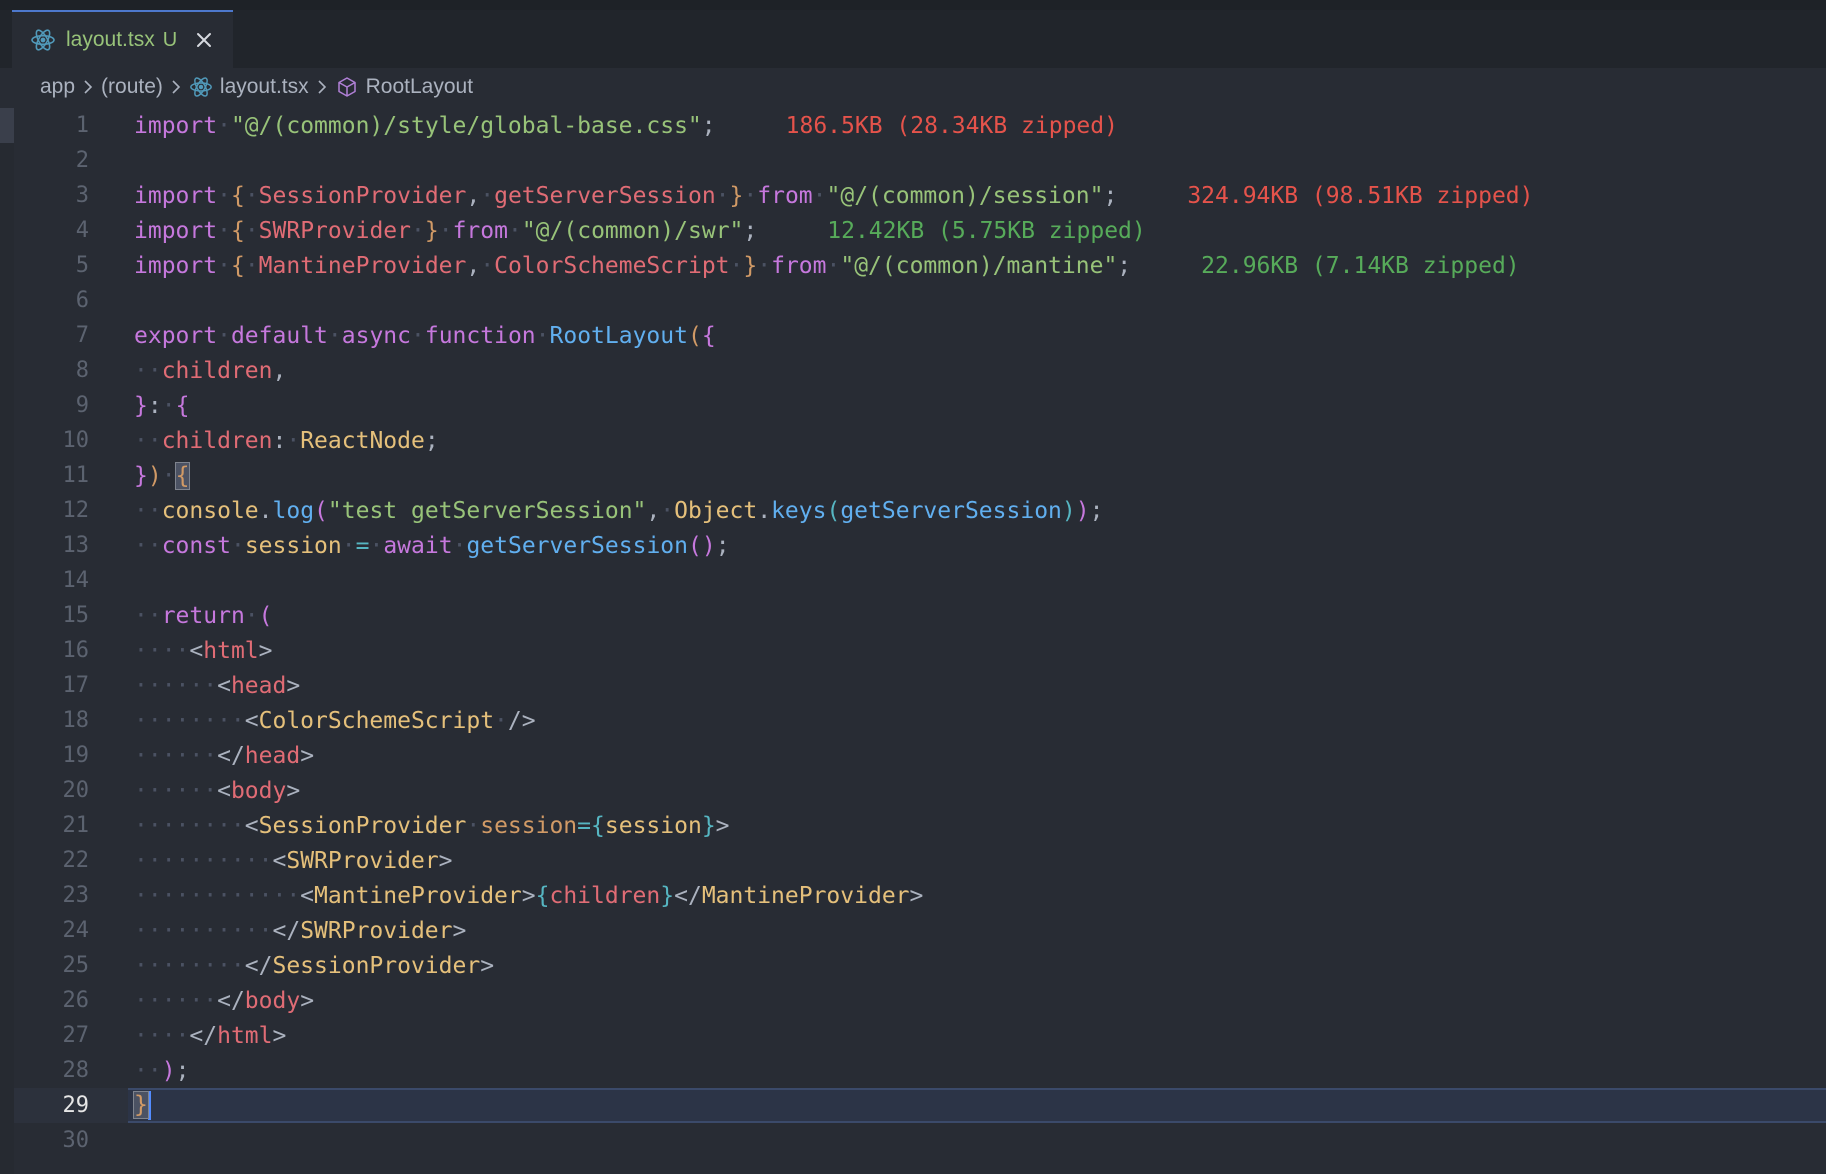 This screenshot has height=1174, width=1826. What do you see at coordinates (920, 615) in the screenshot?
I see `code-line: 15 ··return·(` at bounding box center [920, 615].